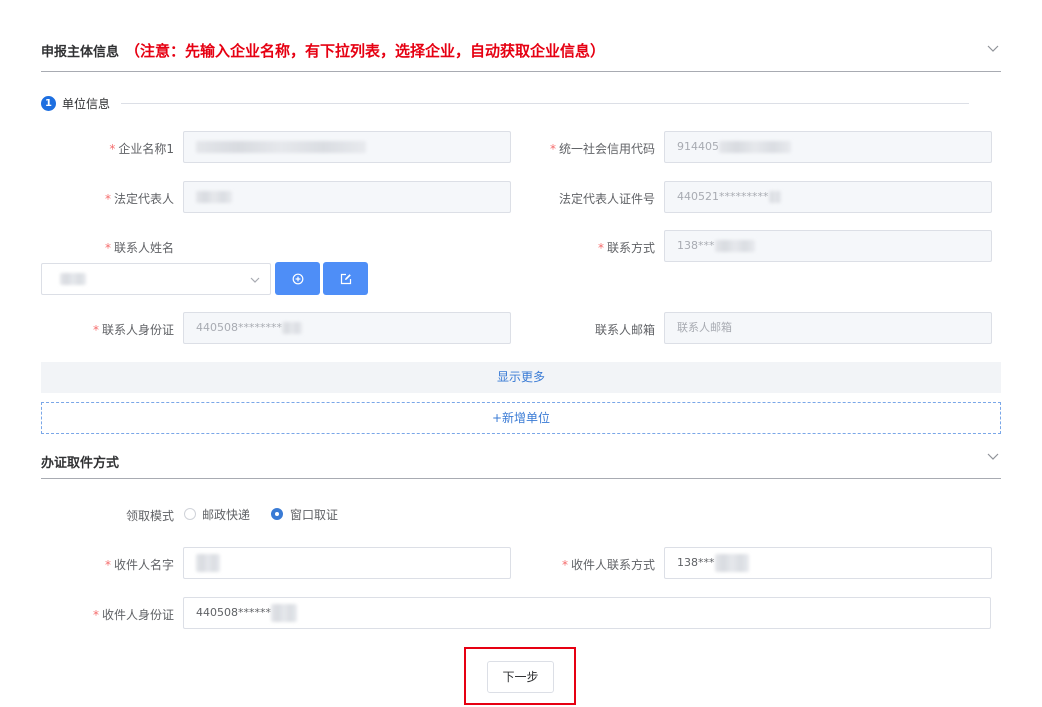 The width and height of the screenshot is (1042, 707). What do you see at coordinates (347, 563) in the screenshot?
I see `recipient-name-field` at bounding box center [347, 563].